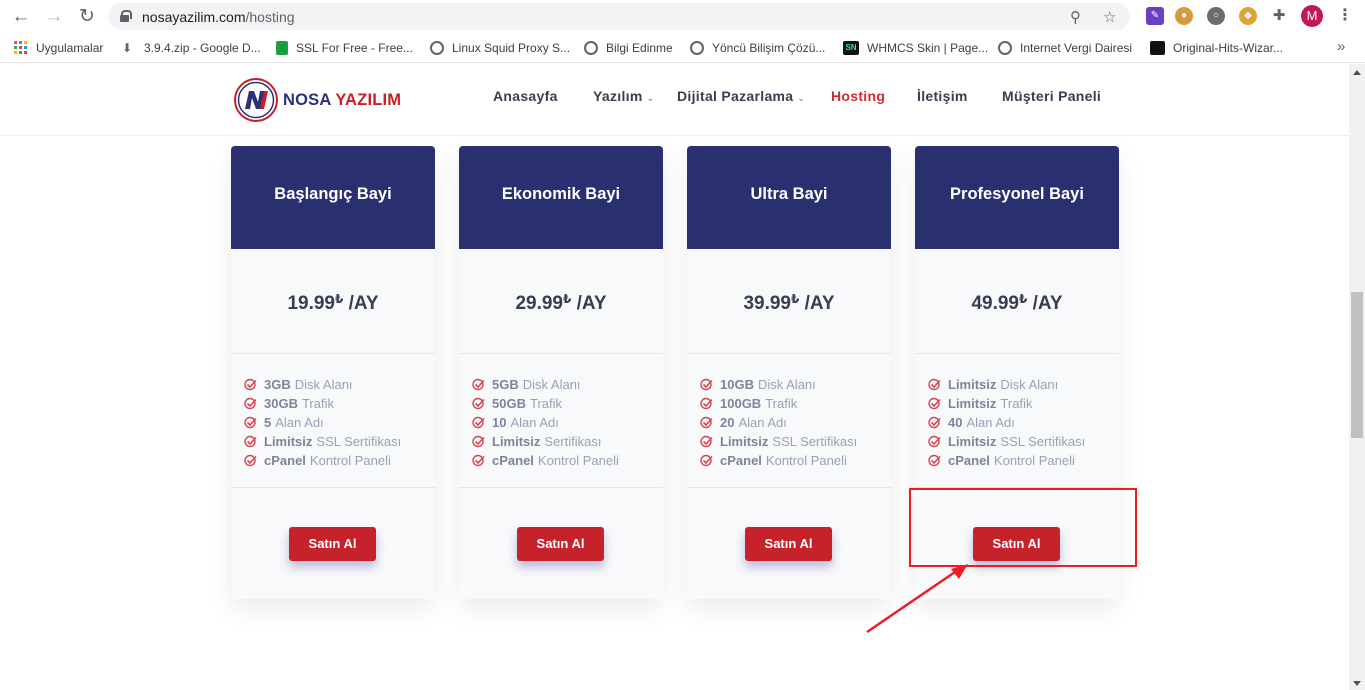 The width and height of the screenshot is (1365, 690). Describe the element at coordinates (1341, 46) in the screenshot. I see `bookmarks-overflow-icon: »` at that location.